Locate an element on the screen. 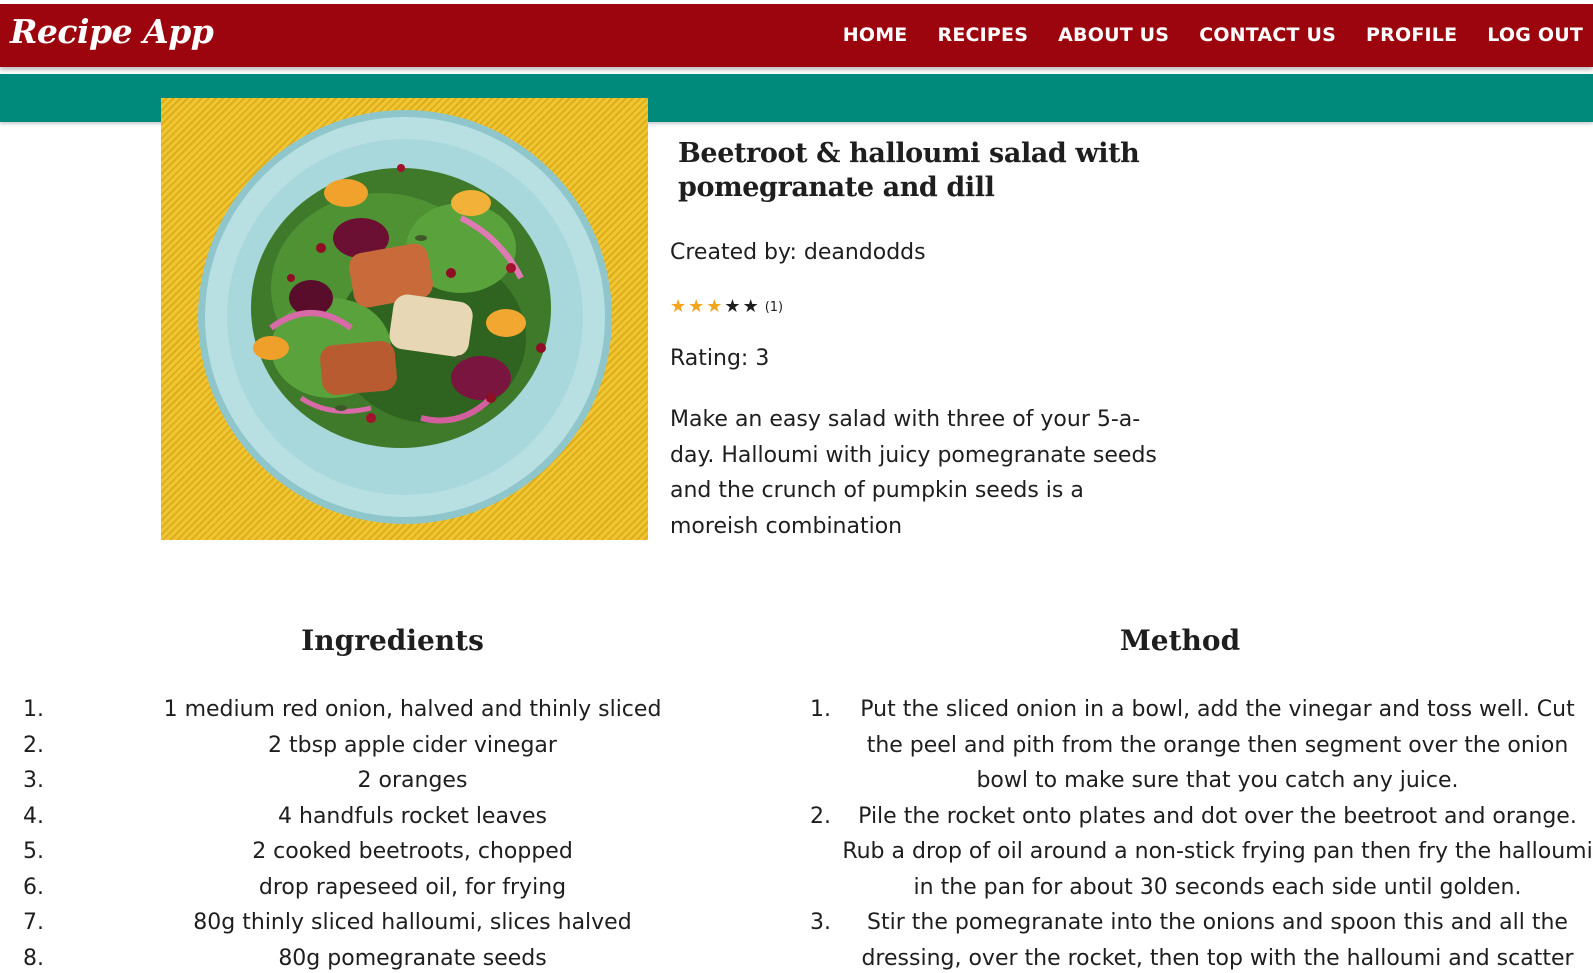 This screenshot has height=973, width=1593. nav-home: HOME is located at coordinates (875, 35).